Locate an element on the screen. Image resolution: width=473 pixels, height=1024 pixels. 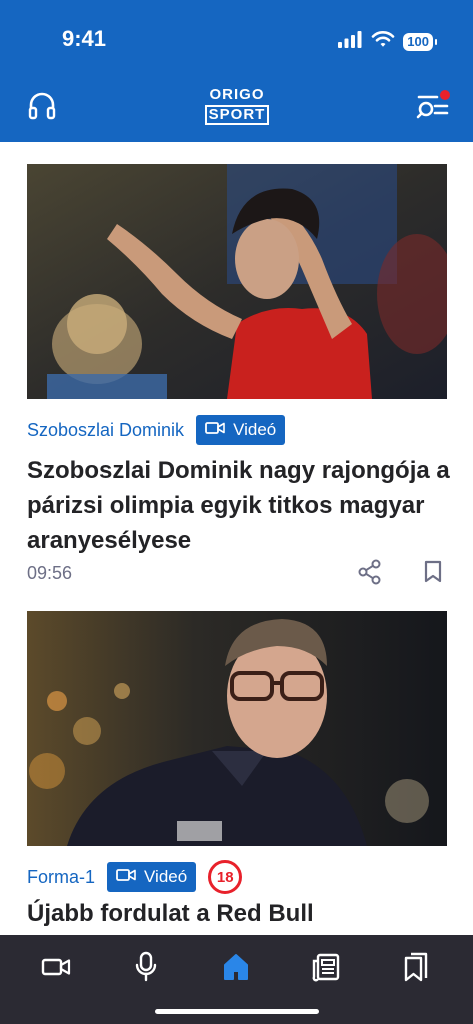
notification-dot is located at coordinates (445, 95).